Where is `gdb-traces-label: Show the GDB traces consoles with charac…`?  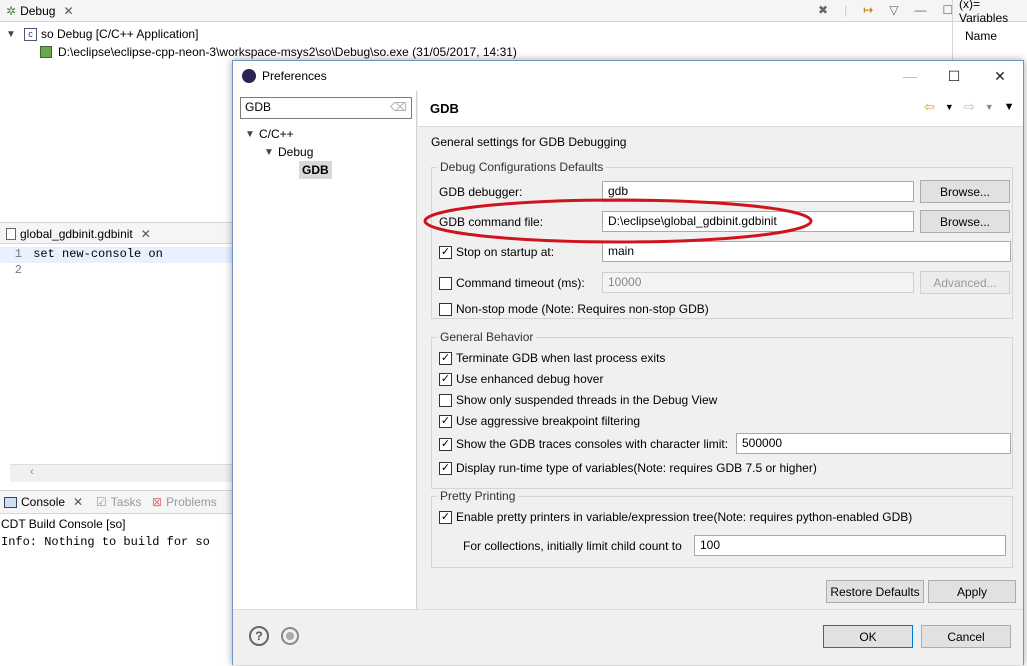
gdb-traces-label: Show the GDB traces consoles with charac… is located at coordinates (592, 444).